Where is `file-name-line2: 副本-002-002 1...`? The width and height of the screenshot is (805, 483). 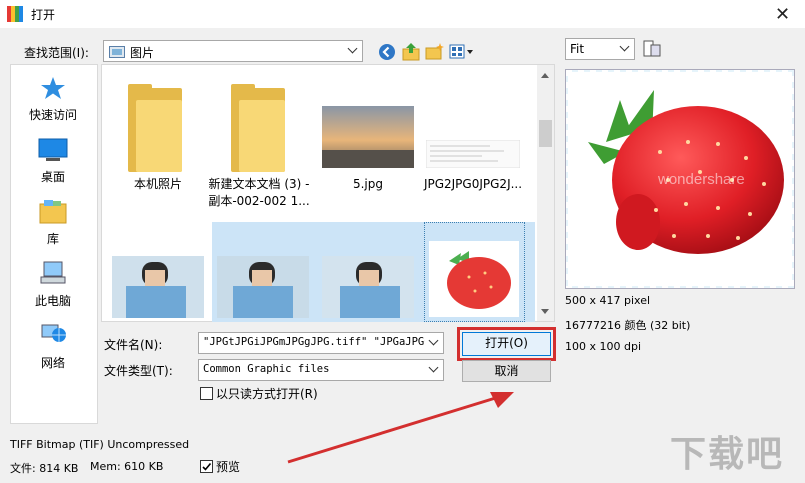 file-name-line2: 副本-002-002 1... is located at coordinates (259, 201).